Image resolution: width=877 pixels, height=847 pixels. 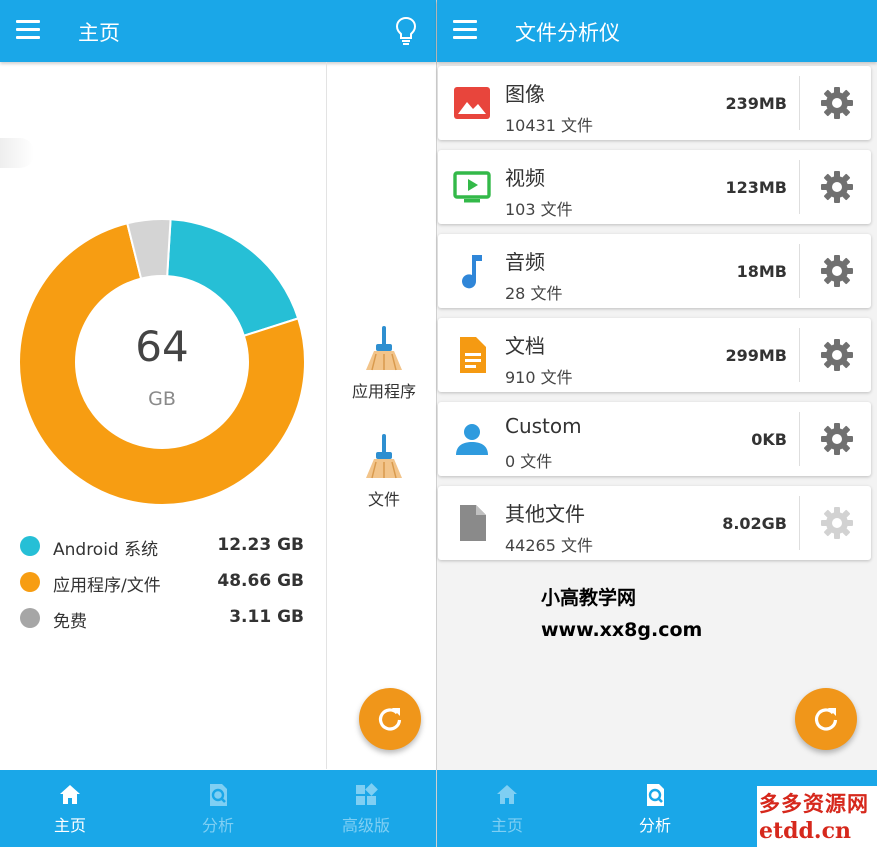 What do you see at coordinates (107, 586) in the screenshot?
I see `legend-label: 应用程序/文件` at bounding box center [107, 586].